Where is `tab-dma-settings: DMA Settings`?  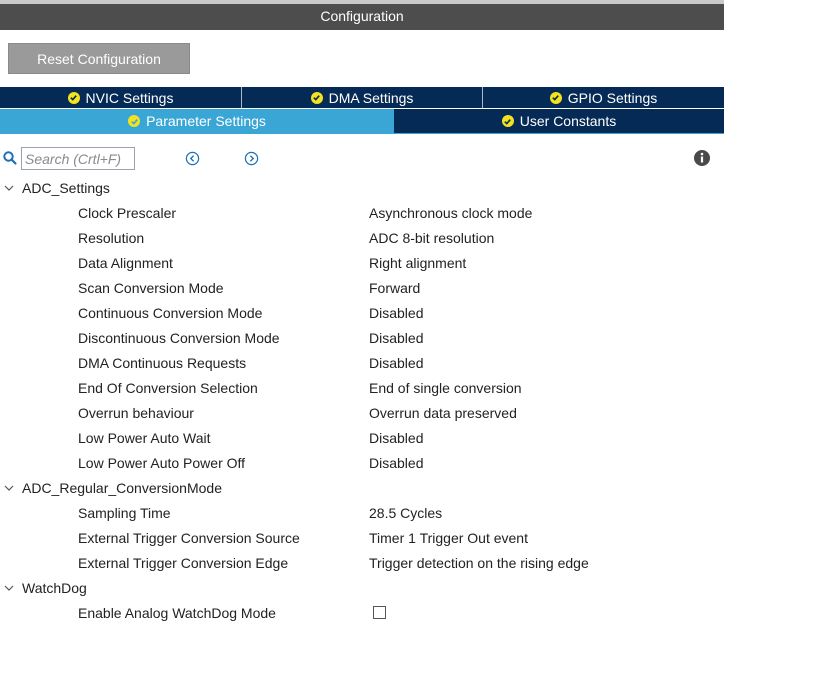 tab-dma-settings: DMA Settings is located at coordinates (362, 97).